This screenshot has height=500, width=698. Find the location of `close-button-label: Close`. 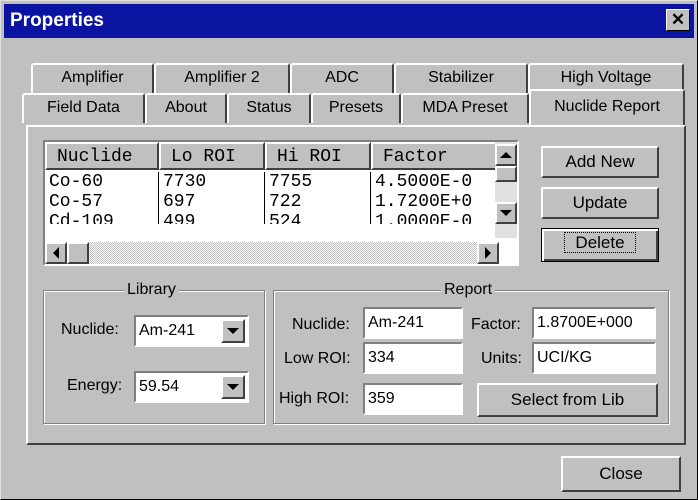

close-button-label: Close is located at coordinates (621, 473).